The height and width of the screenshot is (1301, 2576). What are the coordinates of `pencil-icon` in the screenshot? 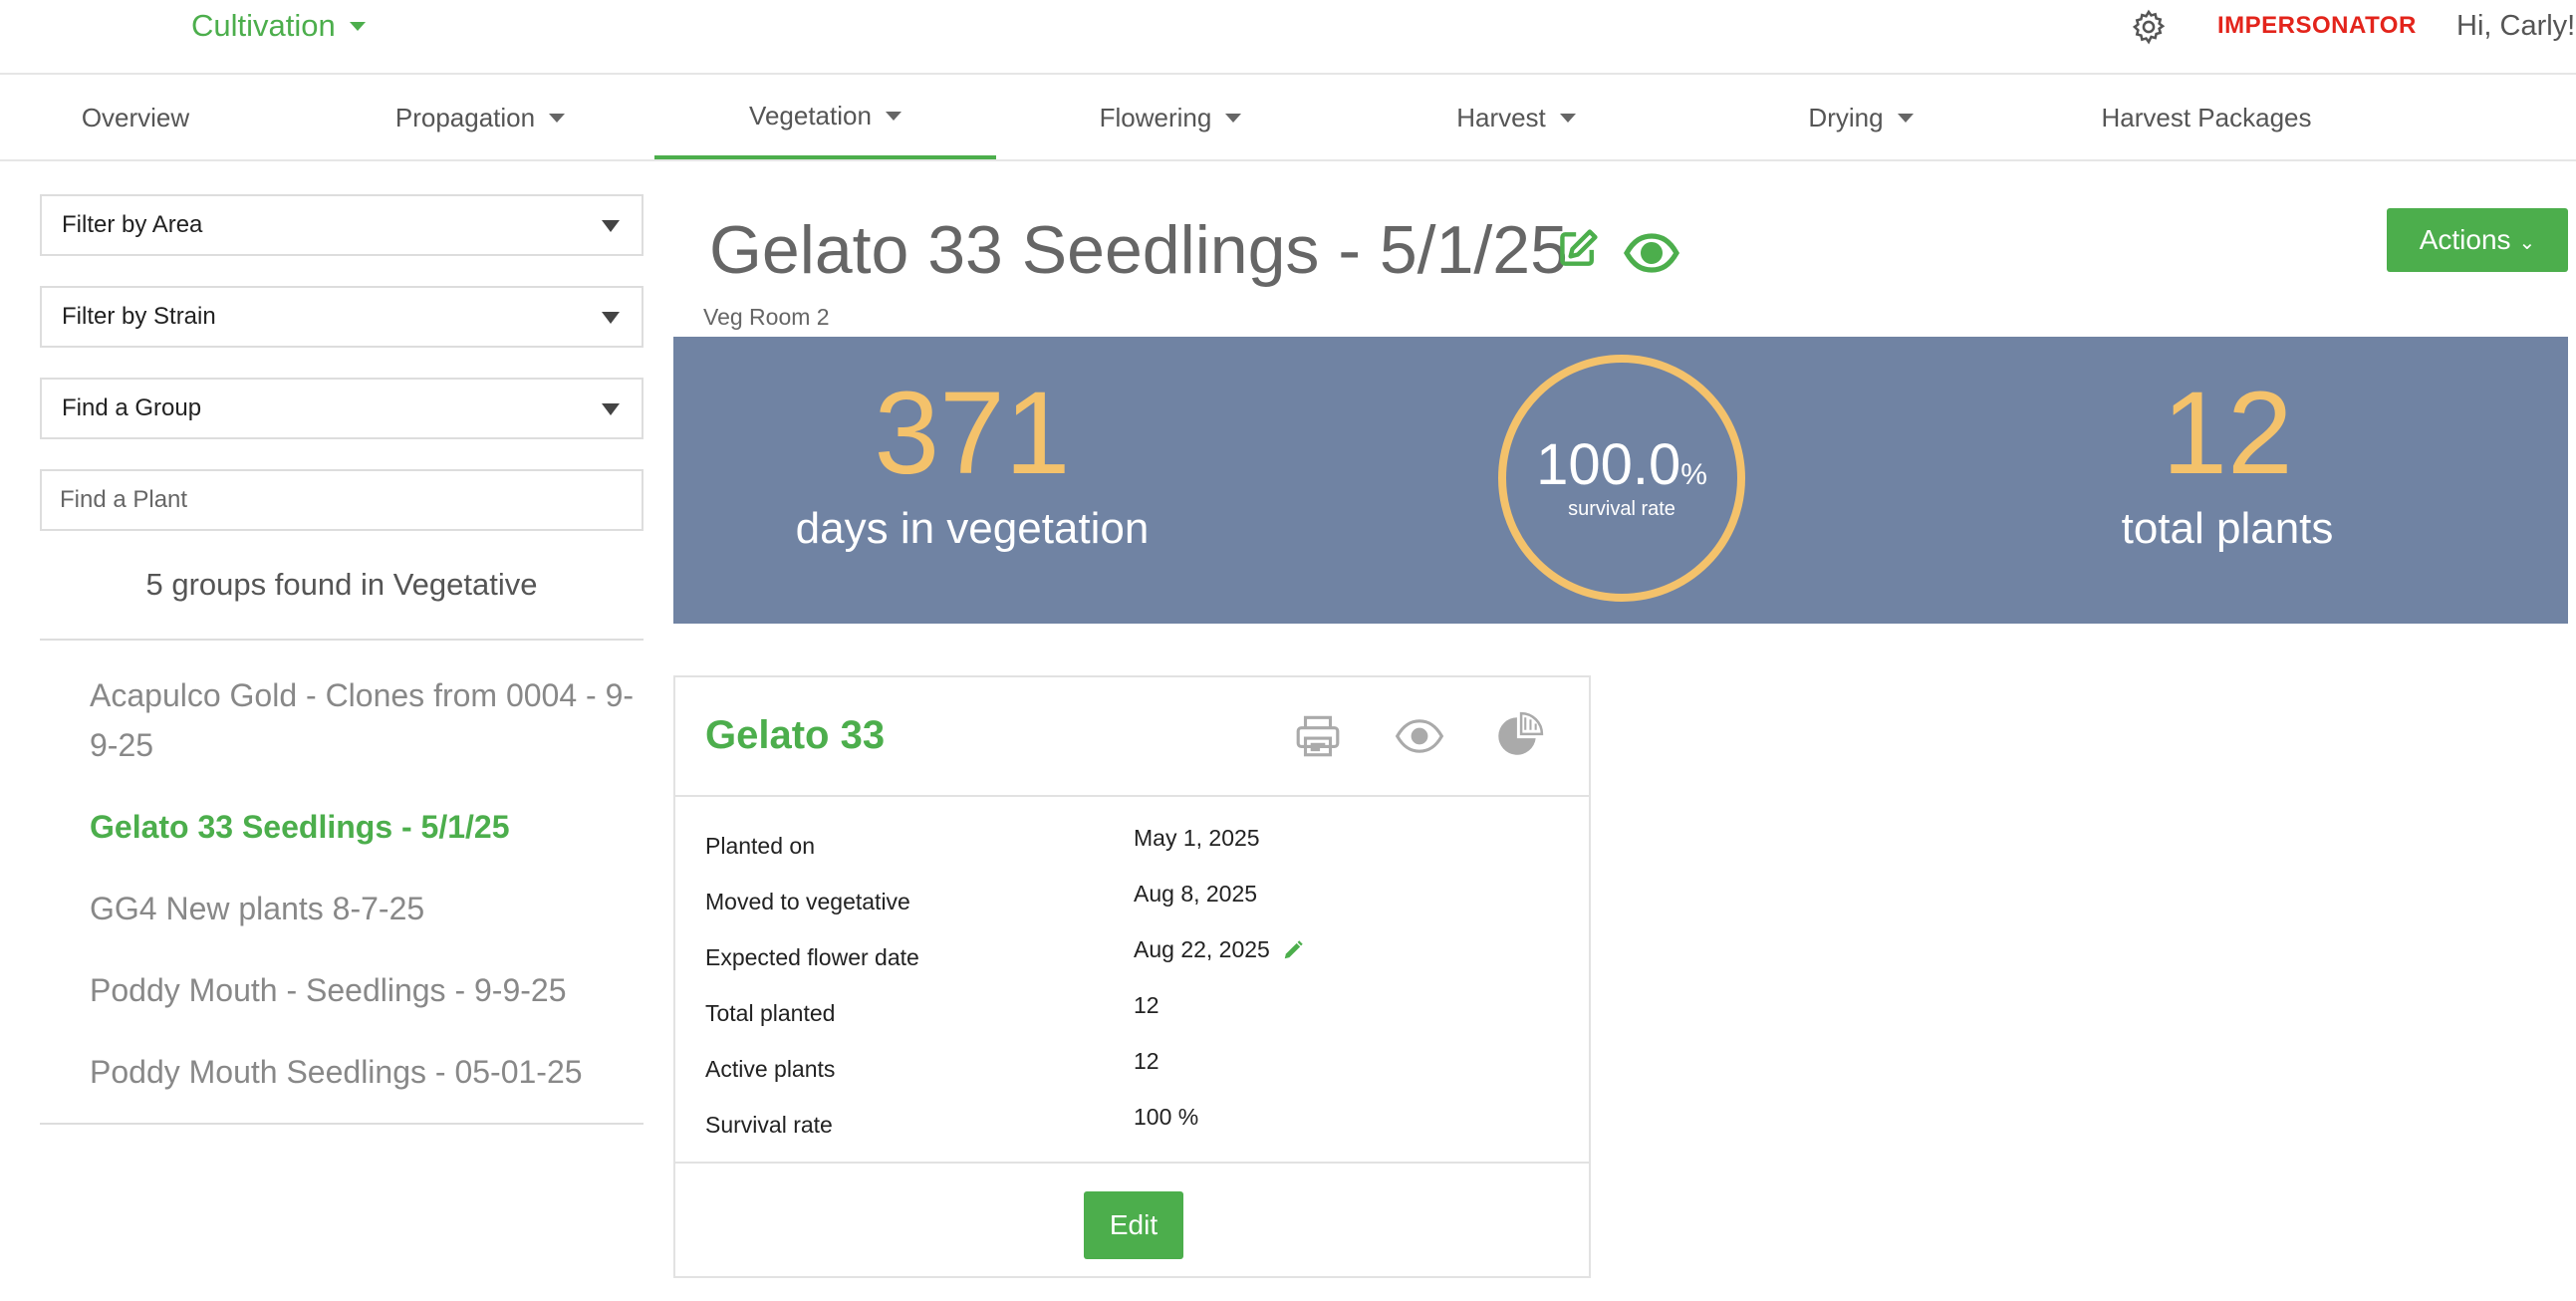 It's located at (1293, 950).